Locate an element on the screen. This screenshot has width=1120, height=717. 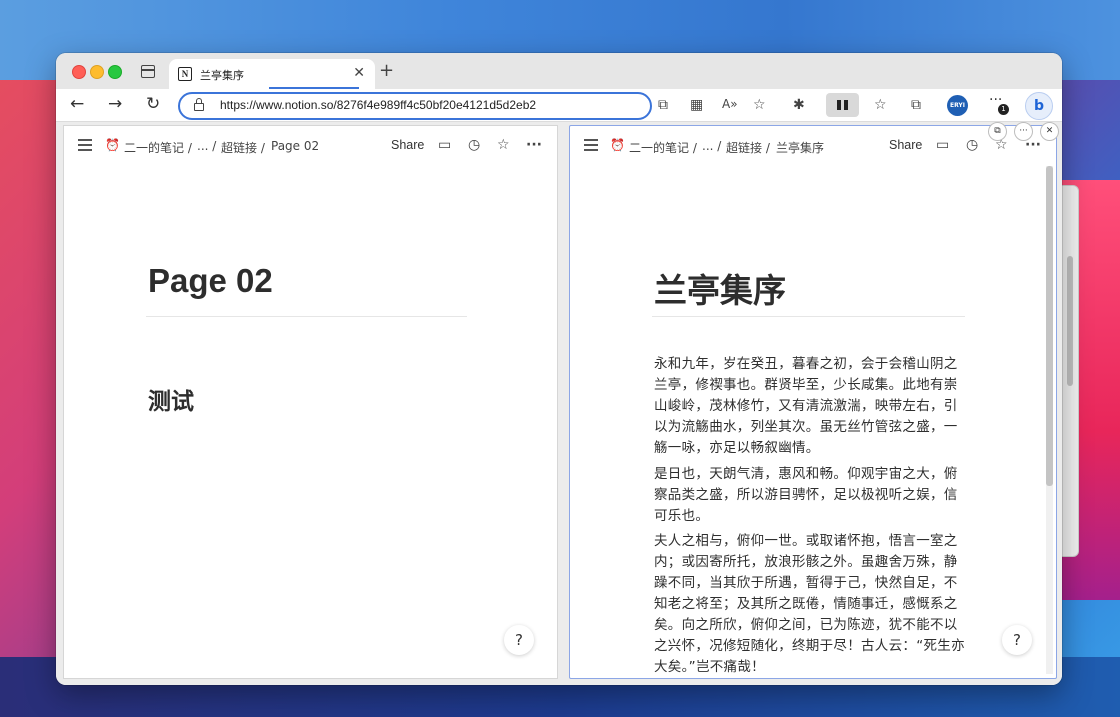
background-window-scrollbar is located at coordinates (1070, 321).